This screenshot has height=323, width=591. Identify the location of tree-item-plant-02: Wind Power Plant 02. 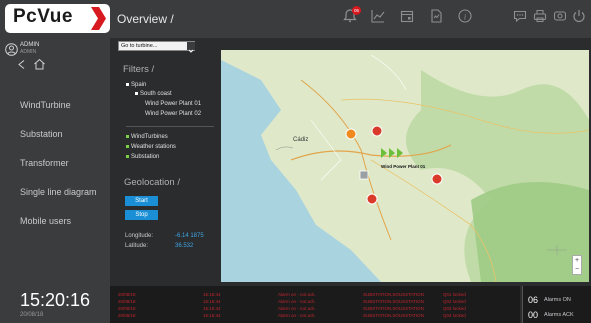
(173, 114).